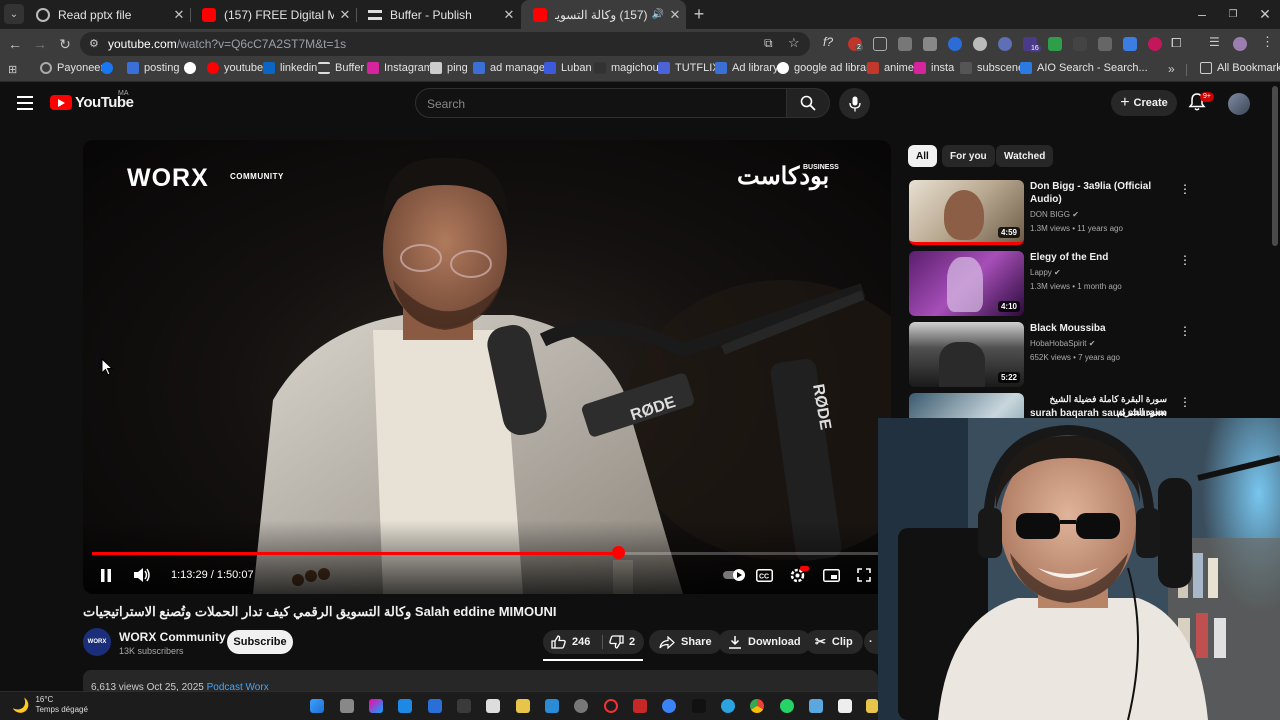  What do you see at coordinates (966, 405) in the screenshot?
I see `video-thumbnail` at bounding box center [966, 405].